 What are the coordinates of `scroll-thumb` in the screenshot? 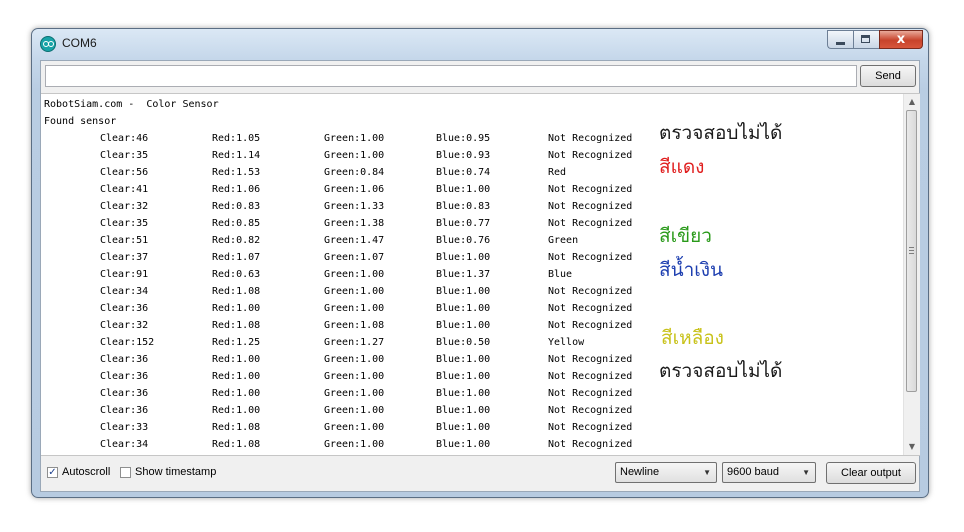 It's located at (911, 251).